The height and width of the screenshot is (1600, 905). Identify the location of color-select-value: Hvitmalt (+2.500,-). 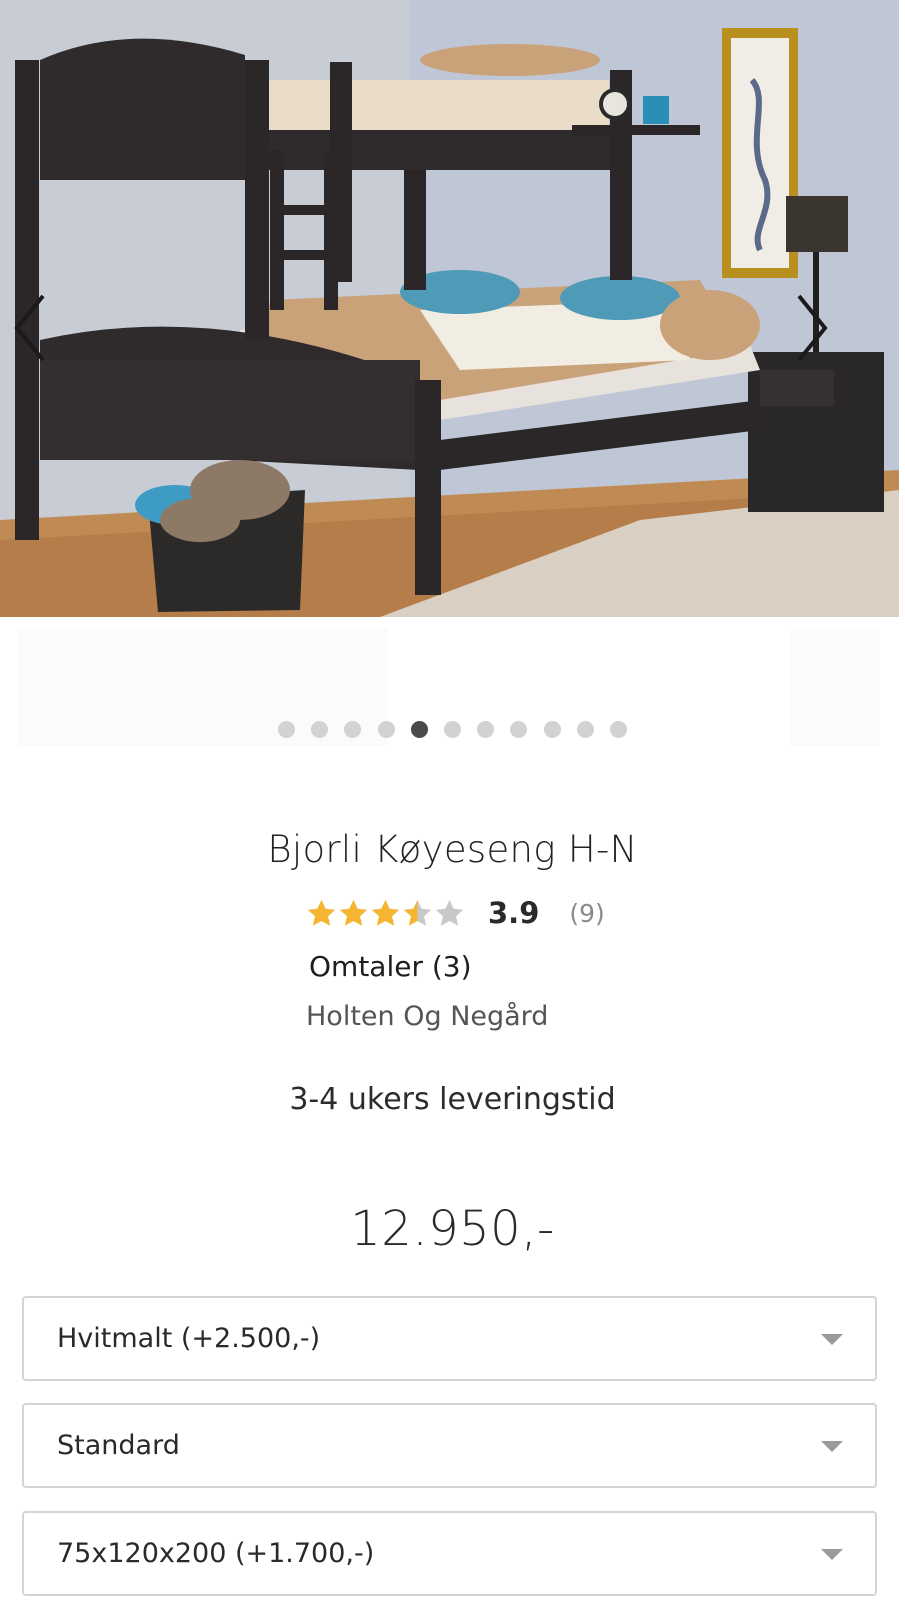
(189, 1338).